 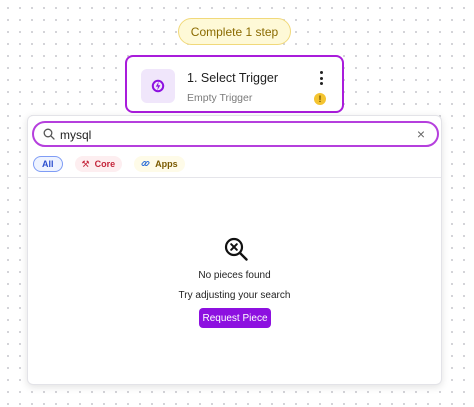 I want to click on category-filters: All ⚒ Core Apps, so click(x=115, y=164).